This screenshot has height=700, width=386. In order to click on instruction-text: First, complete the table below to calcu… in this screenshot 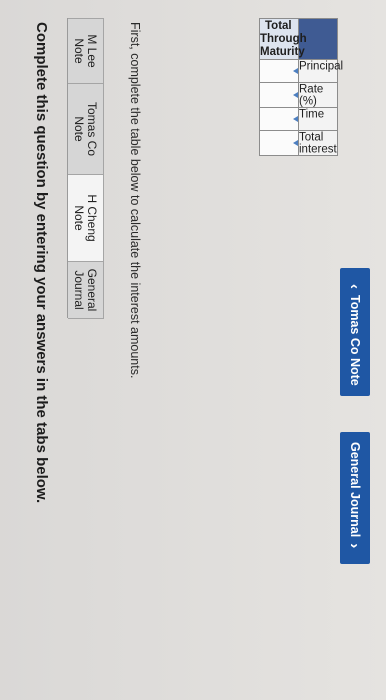, I will do `click(135, 200)`.